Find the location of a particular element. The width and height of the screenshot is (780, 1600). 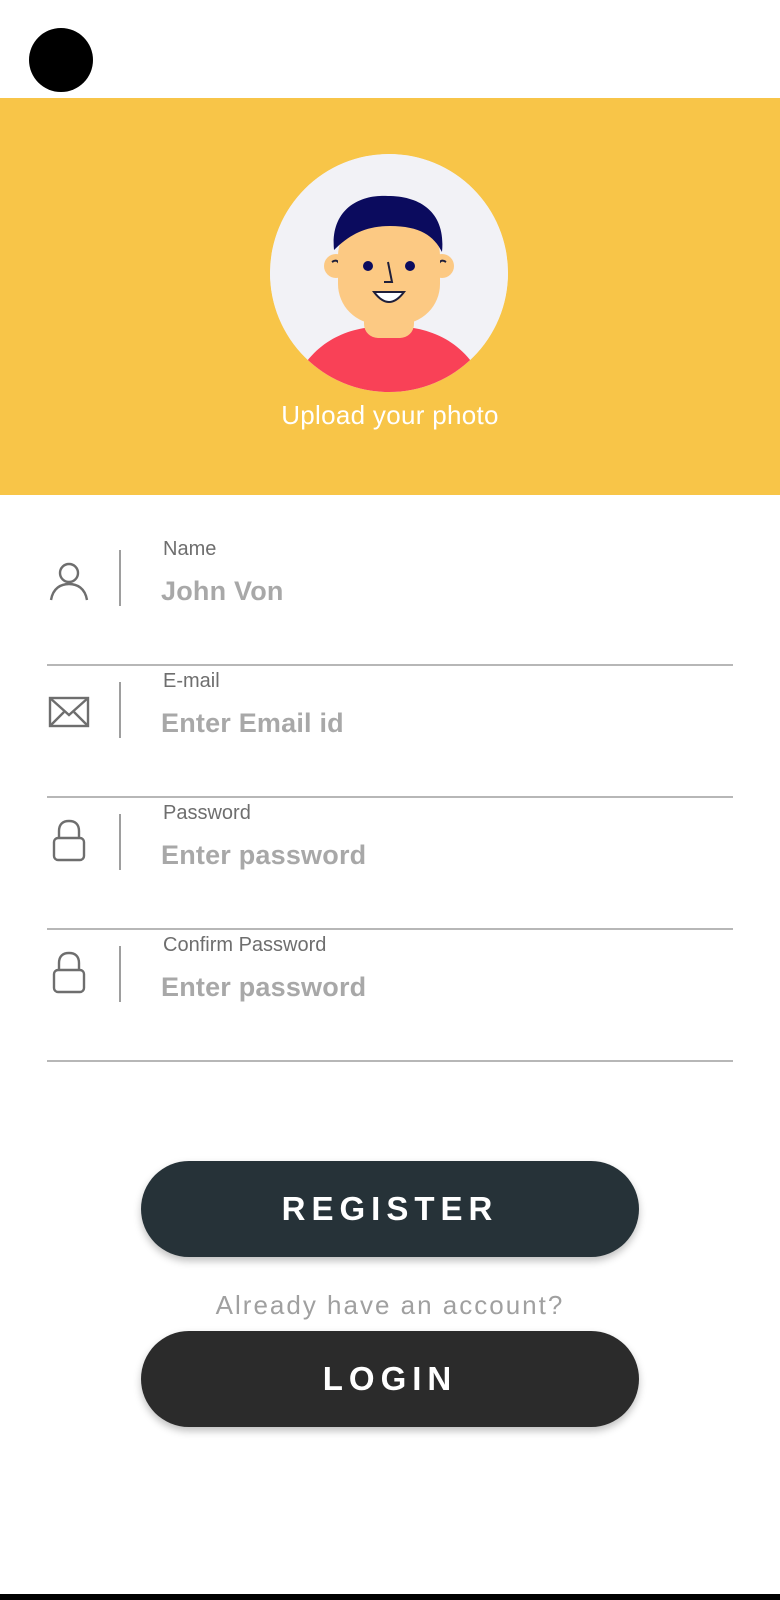

avatar-illustration is located at coordinates (389, 273).